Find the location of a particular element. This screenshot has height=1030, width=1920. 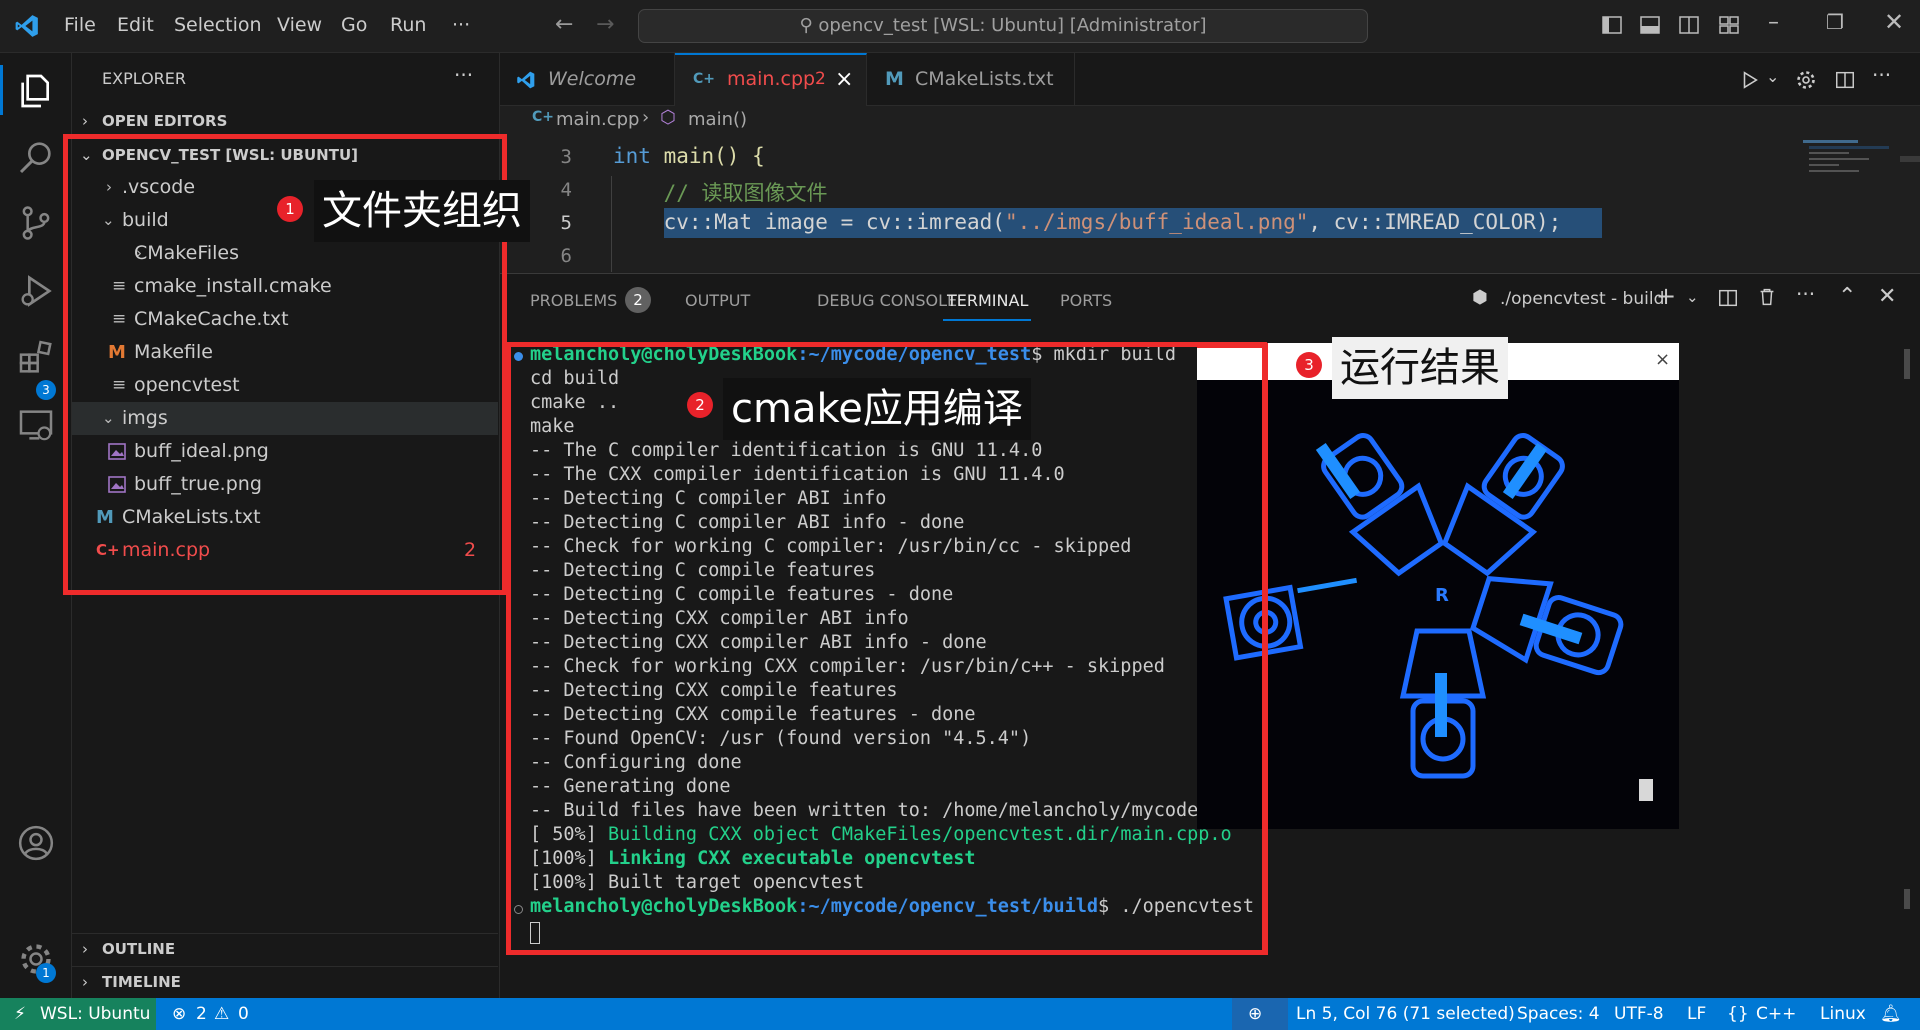

code-text: , cv::IMREAD_COLOR); is located at coordinates (1435, 222).